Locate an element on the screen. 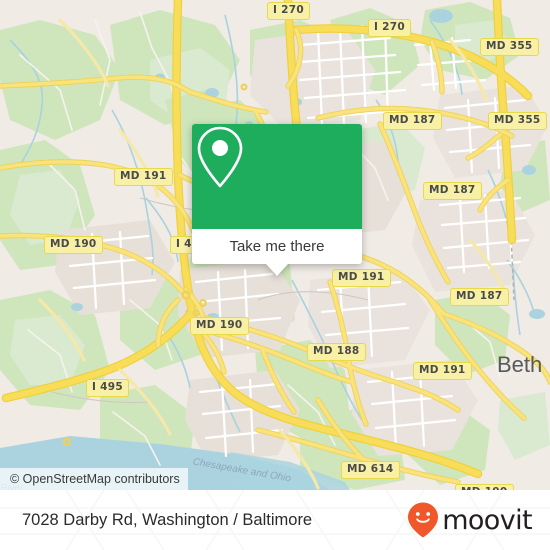  map-pin-icon is located at coordinates (220, 157).